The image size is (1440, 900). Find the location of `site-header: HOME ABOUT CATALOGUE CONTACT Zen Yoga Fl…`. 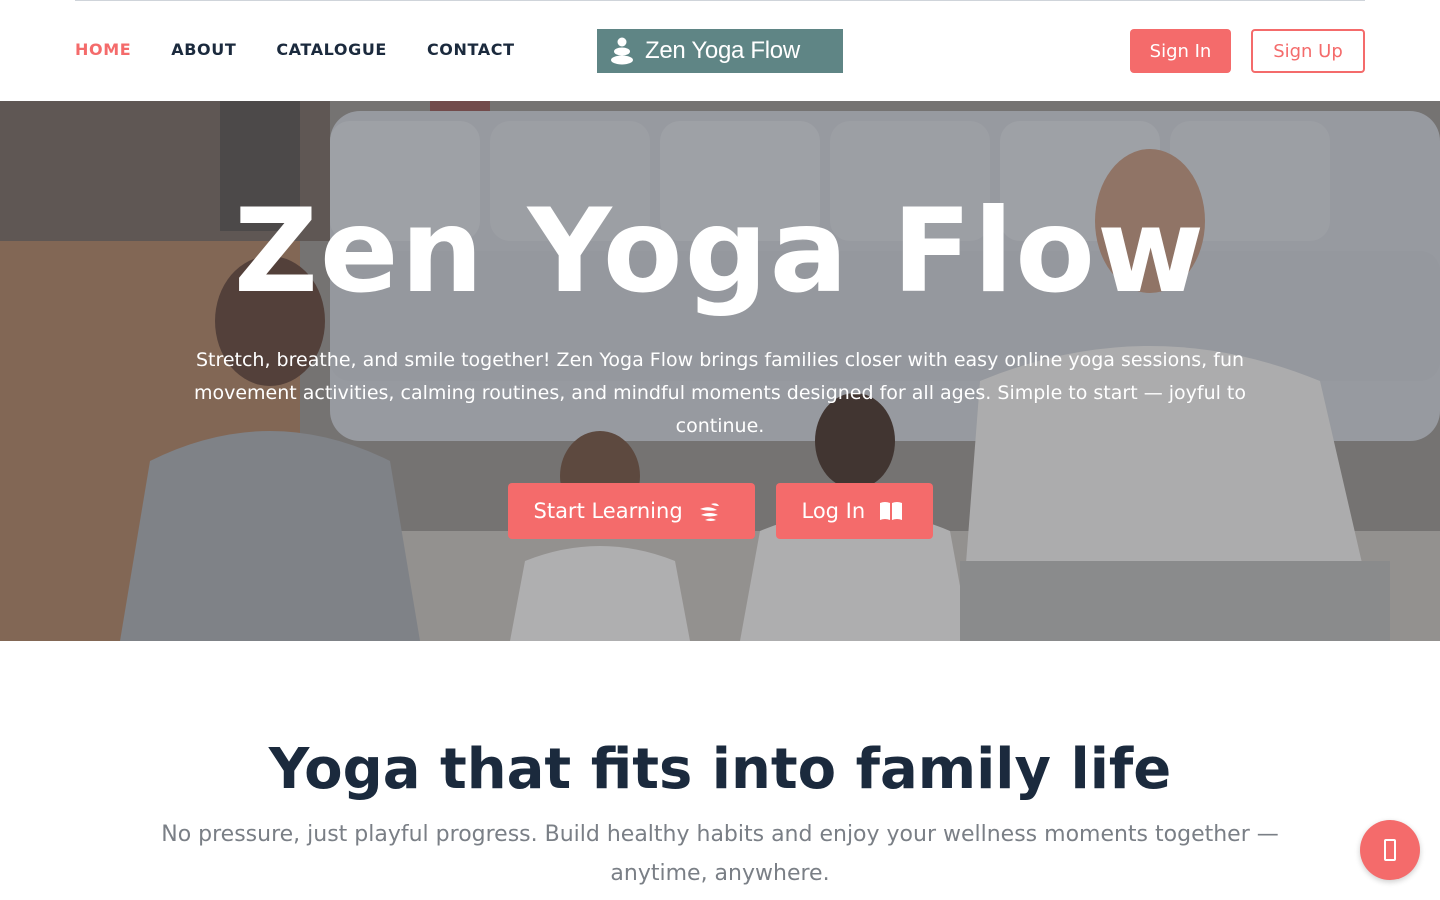

site-header: HOME ABOUT CATALOGUE CONTACT Zen Yoga Fl… is located at coordinates (720, 50).